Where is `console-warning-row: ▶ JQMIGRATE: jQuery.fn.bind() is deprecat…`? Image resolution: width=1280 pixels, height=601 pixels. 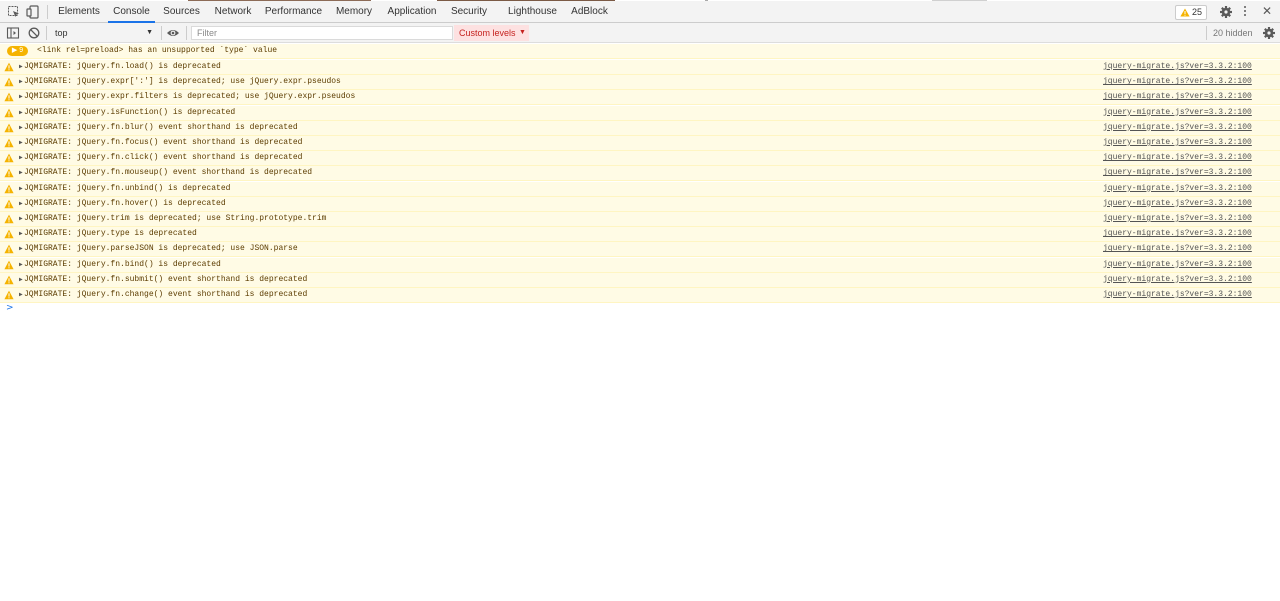 console-warning-row: ▶ JQMIGRATE: jQuery.fn.bind() is deprecat… is located at coordinates (640, 265).